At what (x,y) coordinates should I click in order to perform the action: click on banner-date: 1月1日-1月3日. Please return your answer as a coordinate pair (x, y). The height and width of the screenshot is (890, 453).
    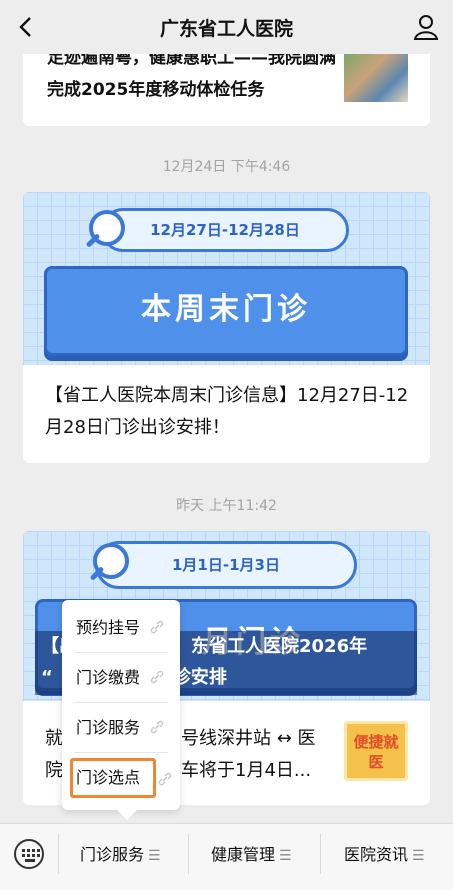
    Looking at the image, I should click on (226, 565).